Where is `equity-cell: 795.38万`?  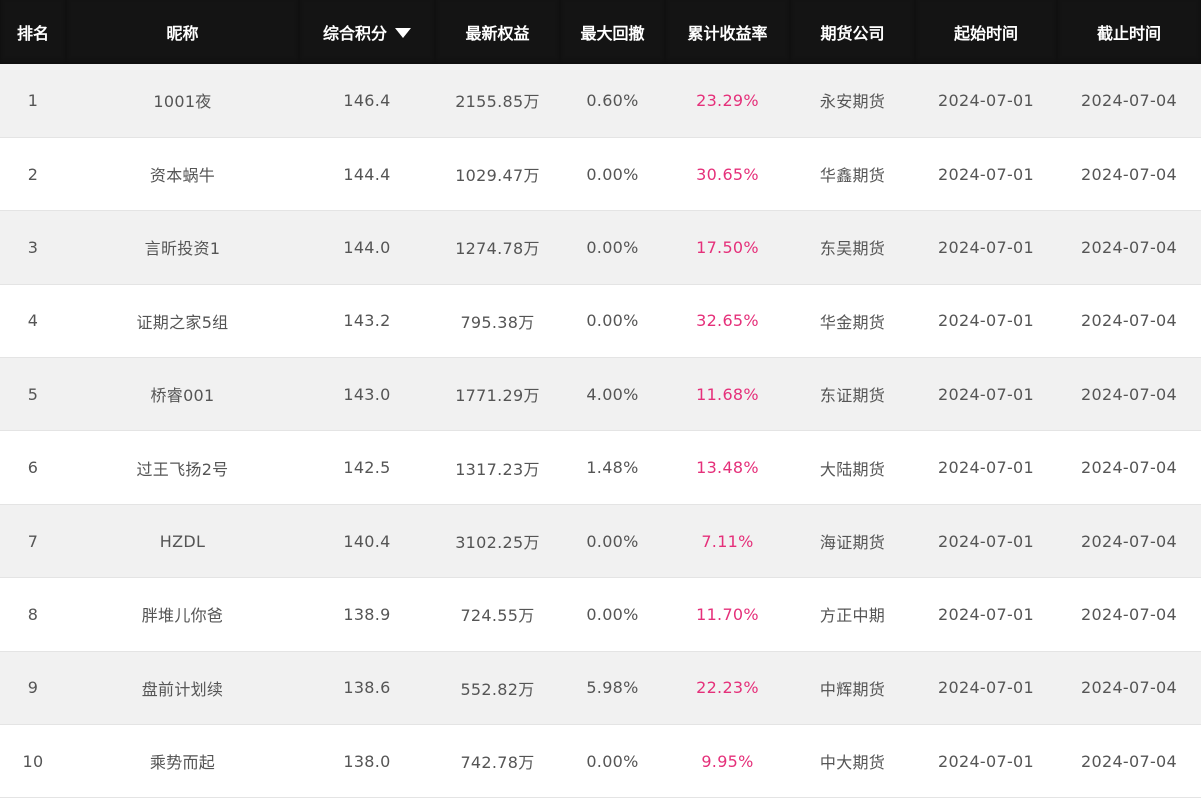 equity-cell: 795.38万 is located at coordinates (497, 321).